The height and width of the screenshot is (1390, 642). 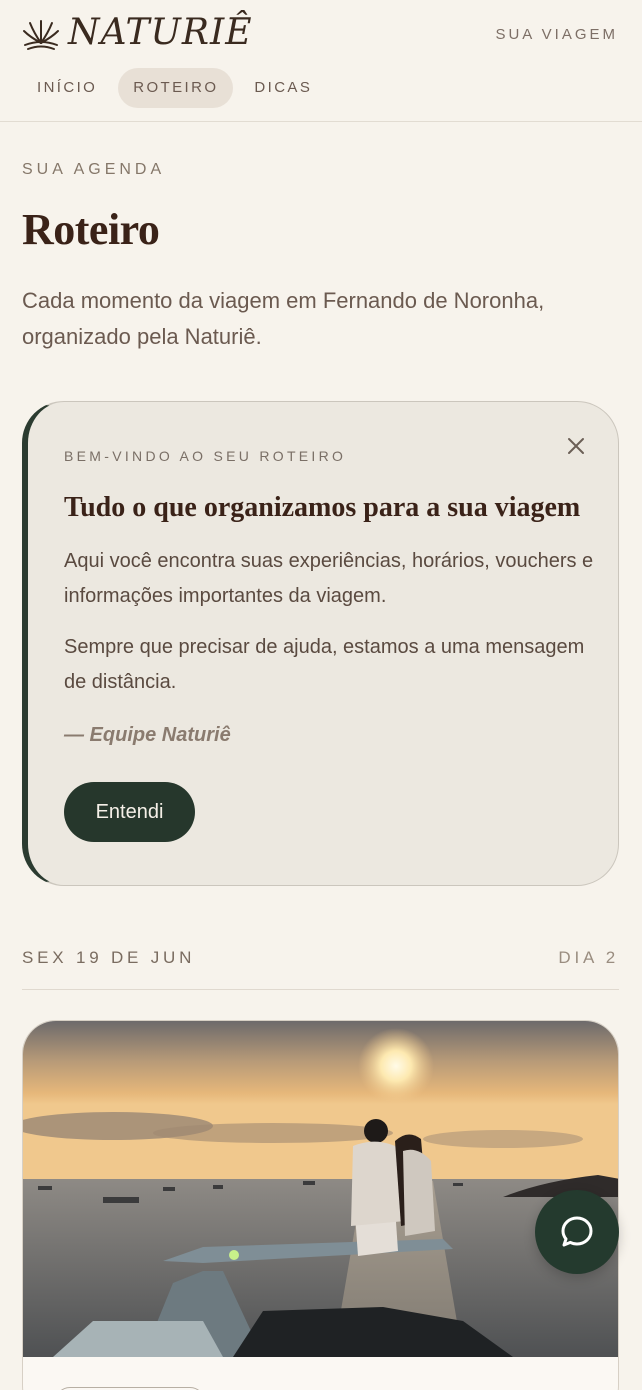 I want to click on tab-roteiro: ROTEIRO, so click(x=176, y=88).